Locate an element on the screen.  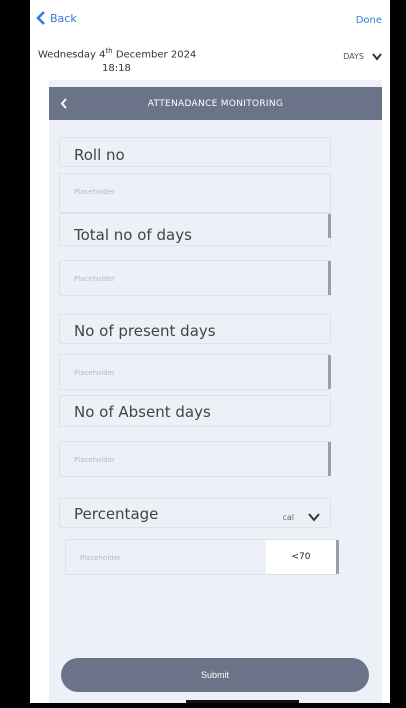
present-days-label: No of present days is located at coordinates (145, 331).